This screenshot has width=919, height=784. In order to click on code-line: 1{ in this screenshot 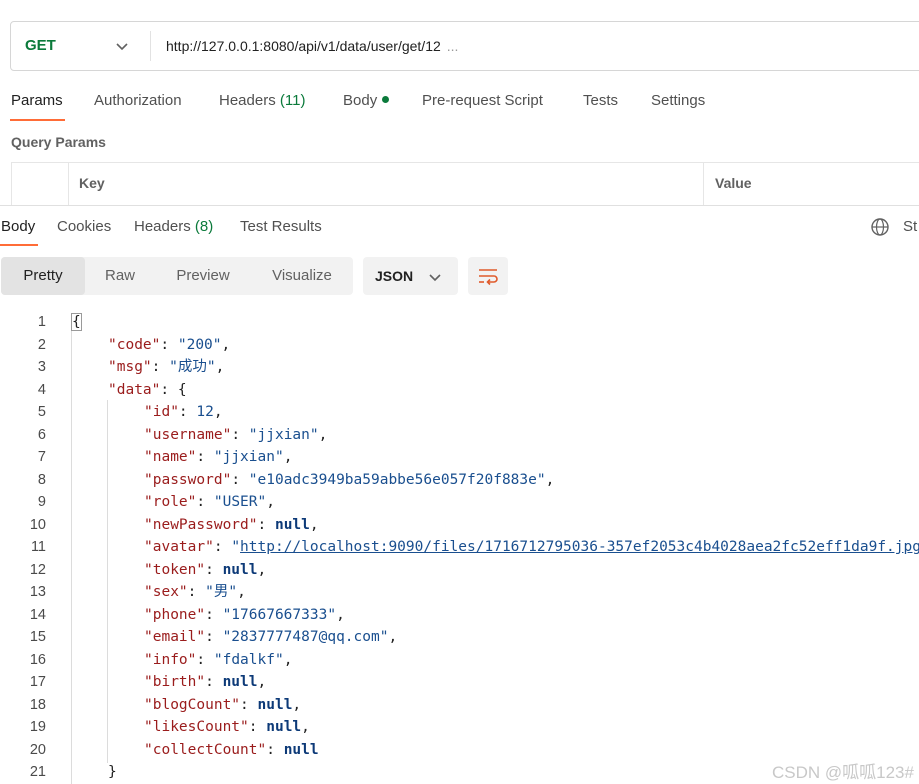, I will do `click(459, 322)`.